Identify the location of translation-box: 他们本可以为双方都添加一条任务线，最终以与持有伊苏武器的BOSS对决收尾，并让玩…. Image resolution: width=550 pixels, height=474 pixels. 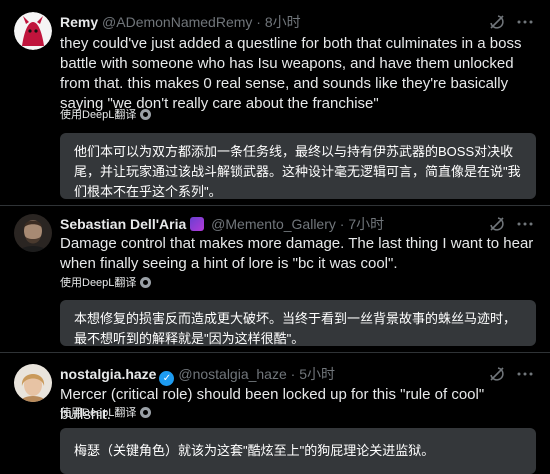
(298, 166).